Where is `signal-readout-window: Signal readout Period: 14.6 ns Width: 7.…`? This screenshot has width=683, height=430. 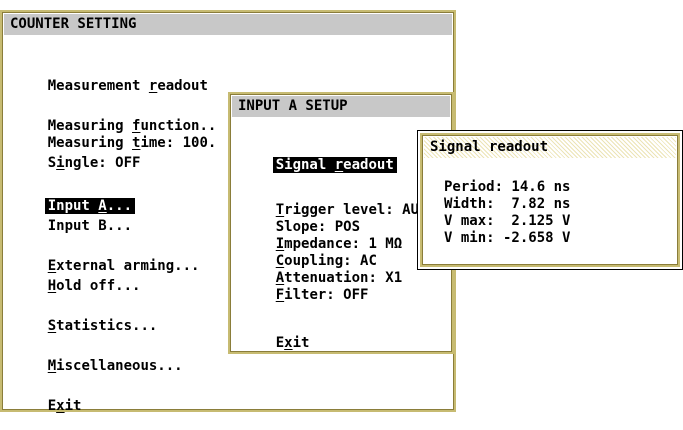 signal-readout-window: Signal readout Period: 14.6 ns Width: 7.… is located at coordinates (550, 200).